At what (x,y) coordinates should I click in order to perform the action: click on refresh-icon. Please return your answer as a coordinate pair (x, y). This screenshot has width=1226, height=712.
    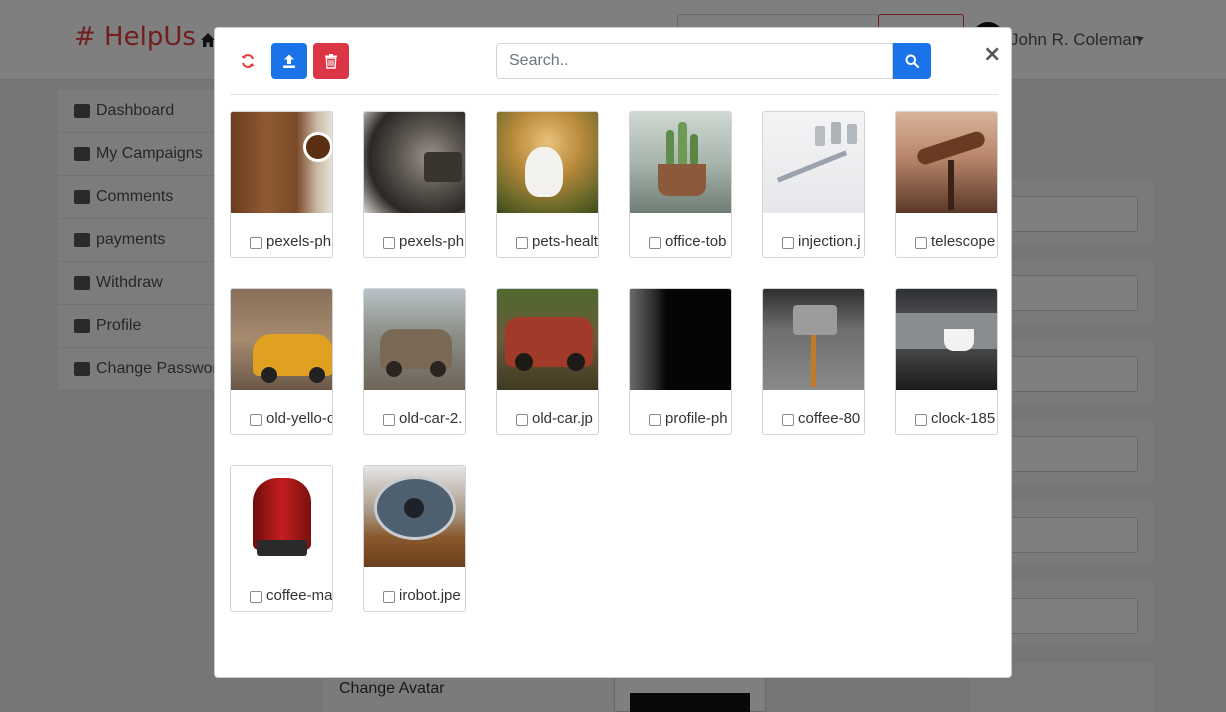
    Looking at the image, I should click on (248, 61).